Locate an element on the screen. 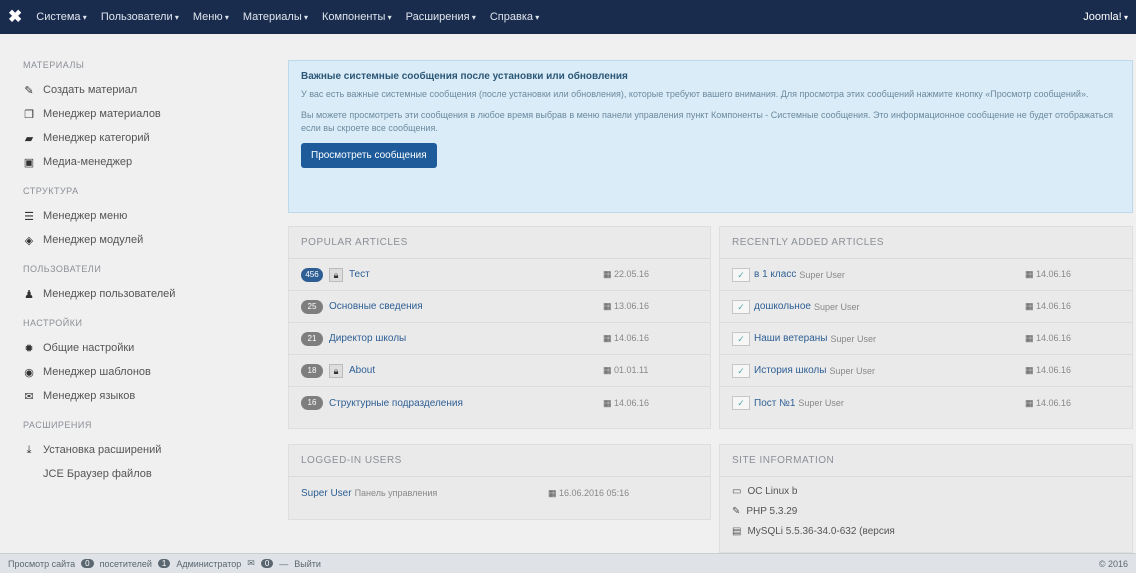  article-link: Пост №1 is located at coordinates (774, 403).